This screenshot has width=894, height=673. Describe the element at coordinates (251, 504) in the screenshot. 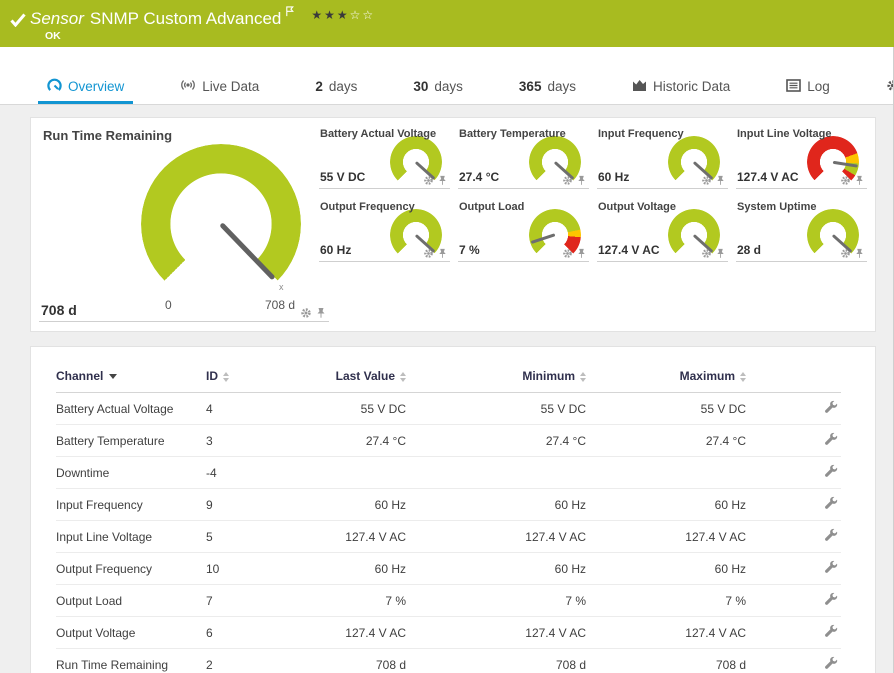

I see `cell-id: 9` at that location.